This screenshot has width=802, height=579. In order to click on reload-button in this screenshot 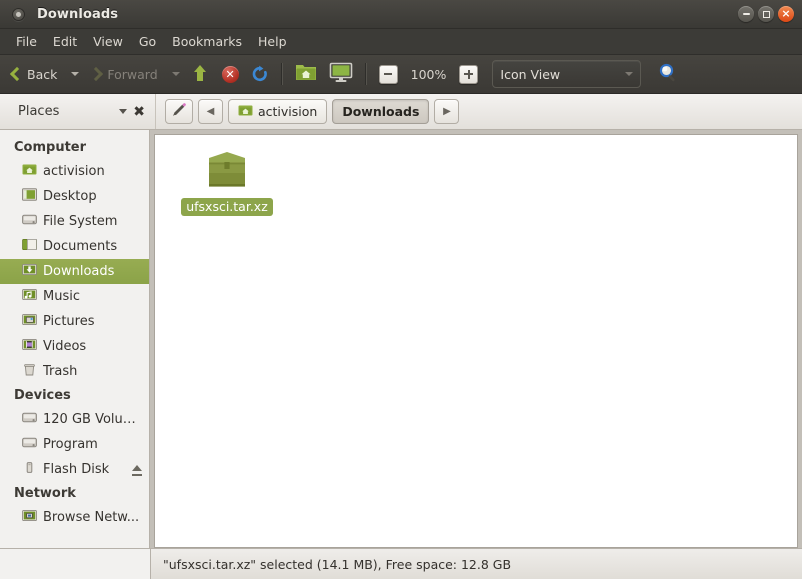, I will do `click(260, 74)`.